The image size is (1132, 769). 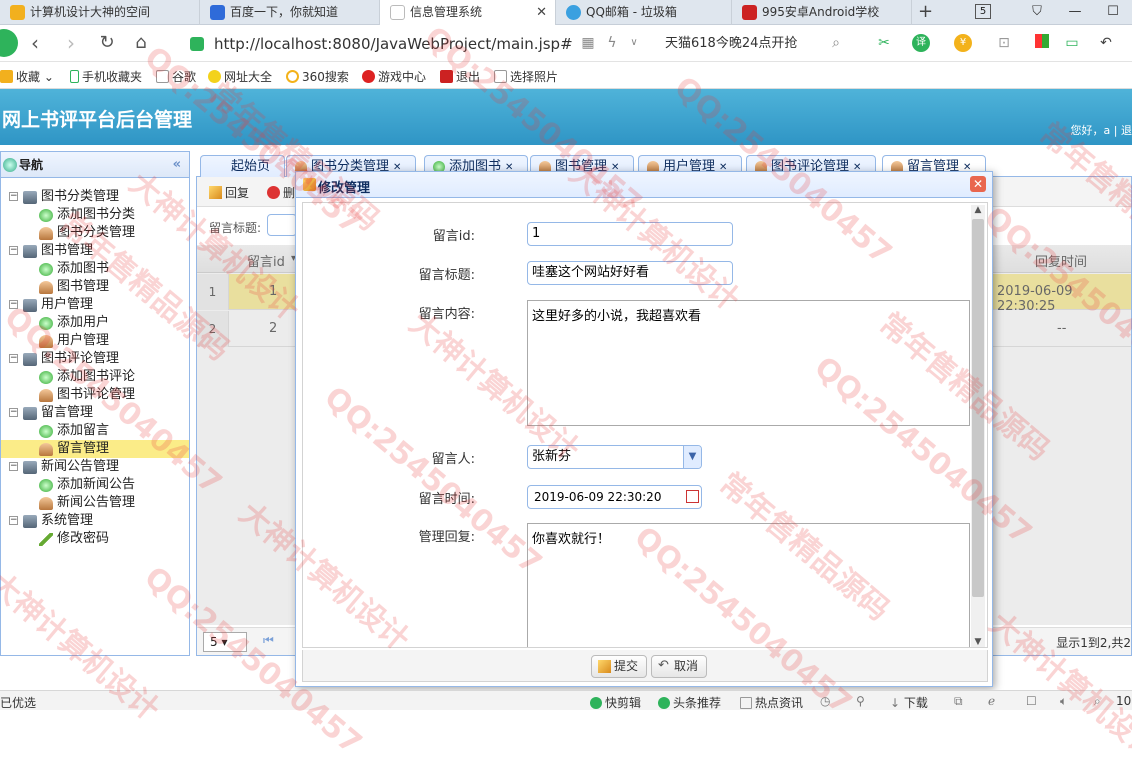 What do you see at coordinates (825, 701) in the screenshot?
I see `speed-icon: ◷` at bounding box center [825, 701].